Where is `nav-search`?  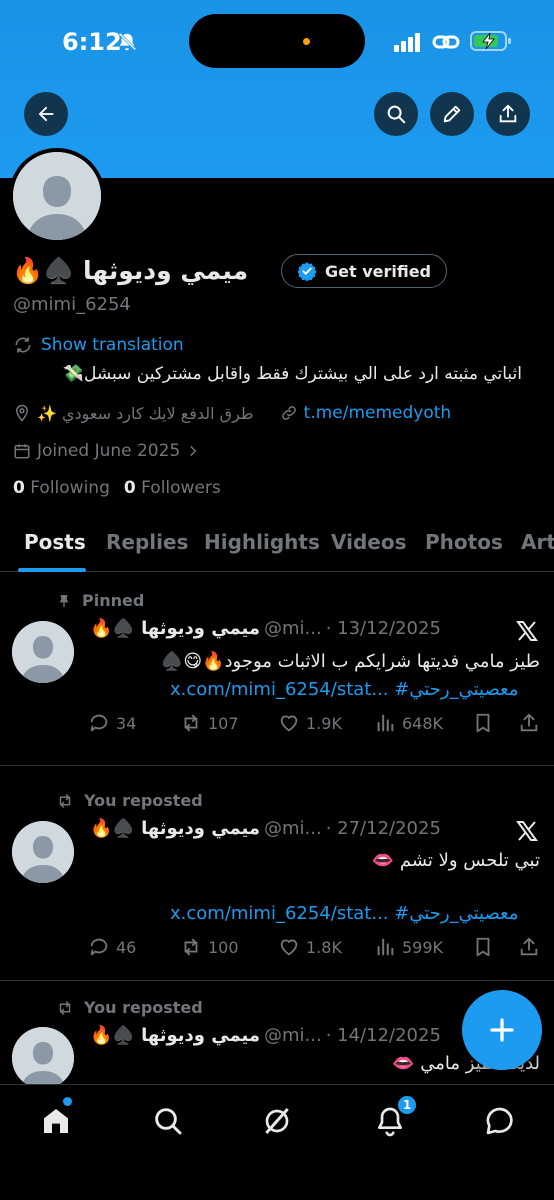 nav-search is located at coordinates (168, 1121).